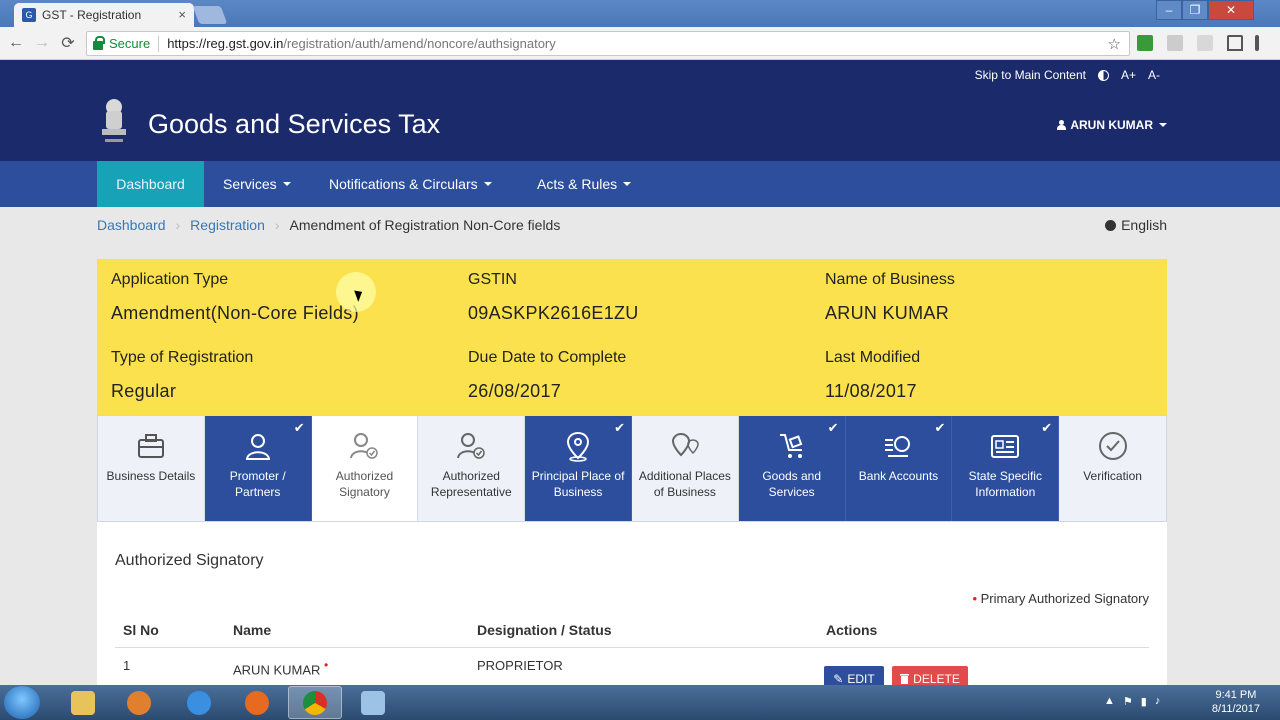  What do you see at coordinates (68, 43) in the screenshot?
I see `reload-button: ⟳` at bounding box center [68, 43].